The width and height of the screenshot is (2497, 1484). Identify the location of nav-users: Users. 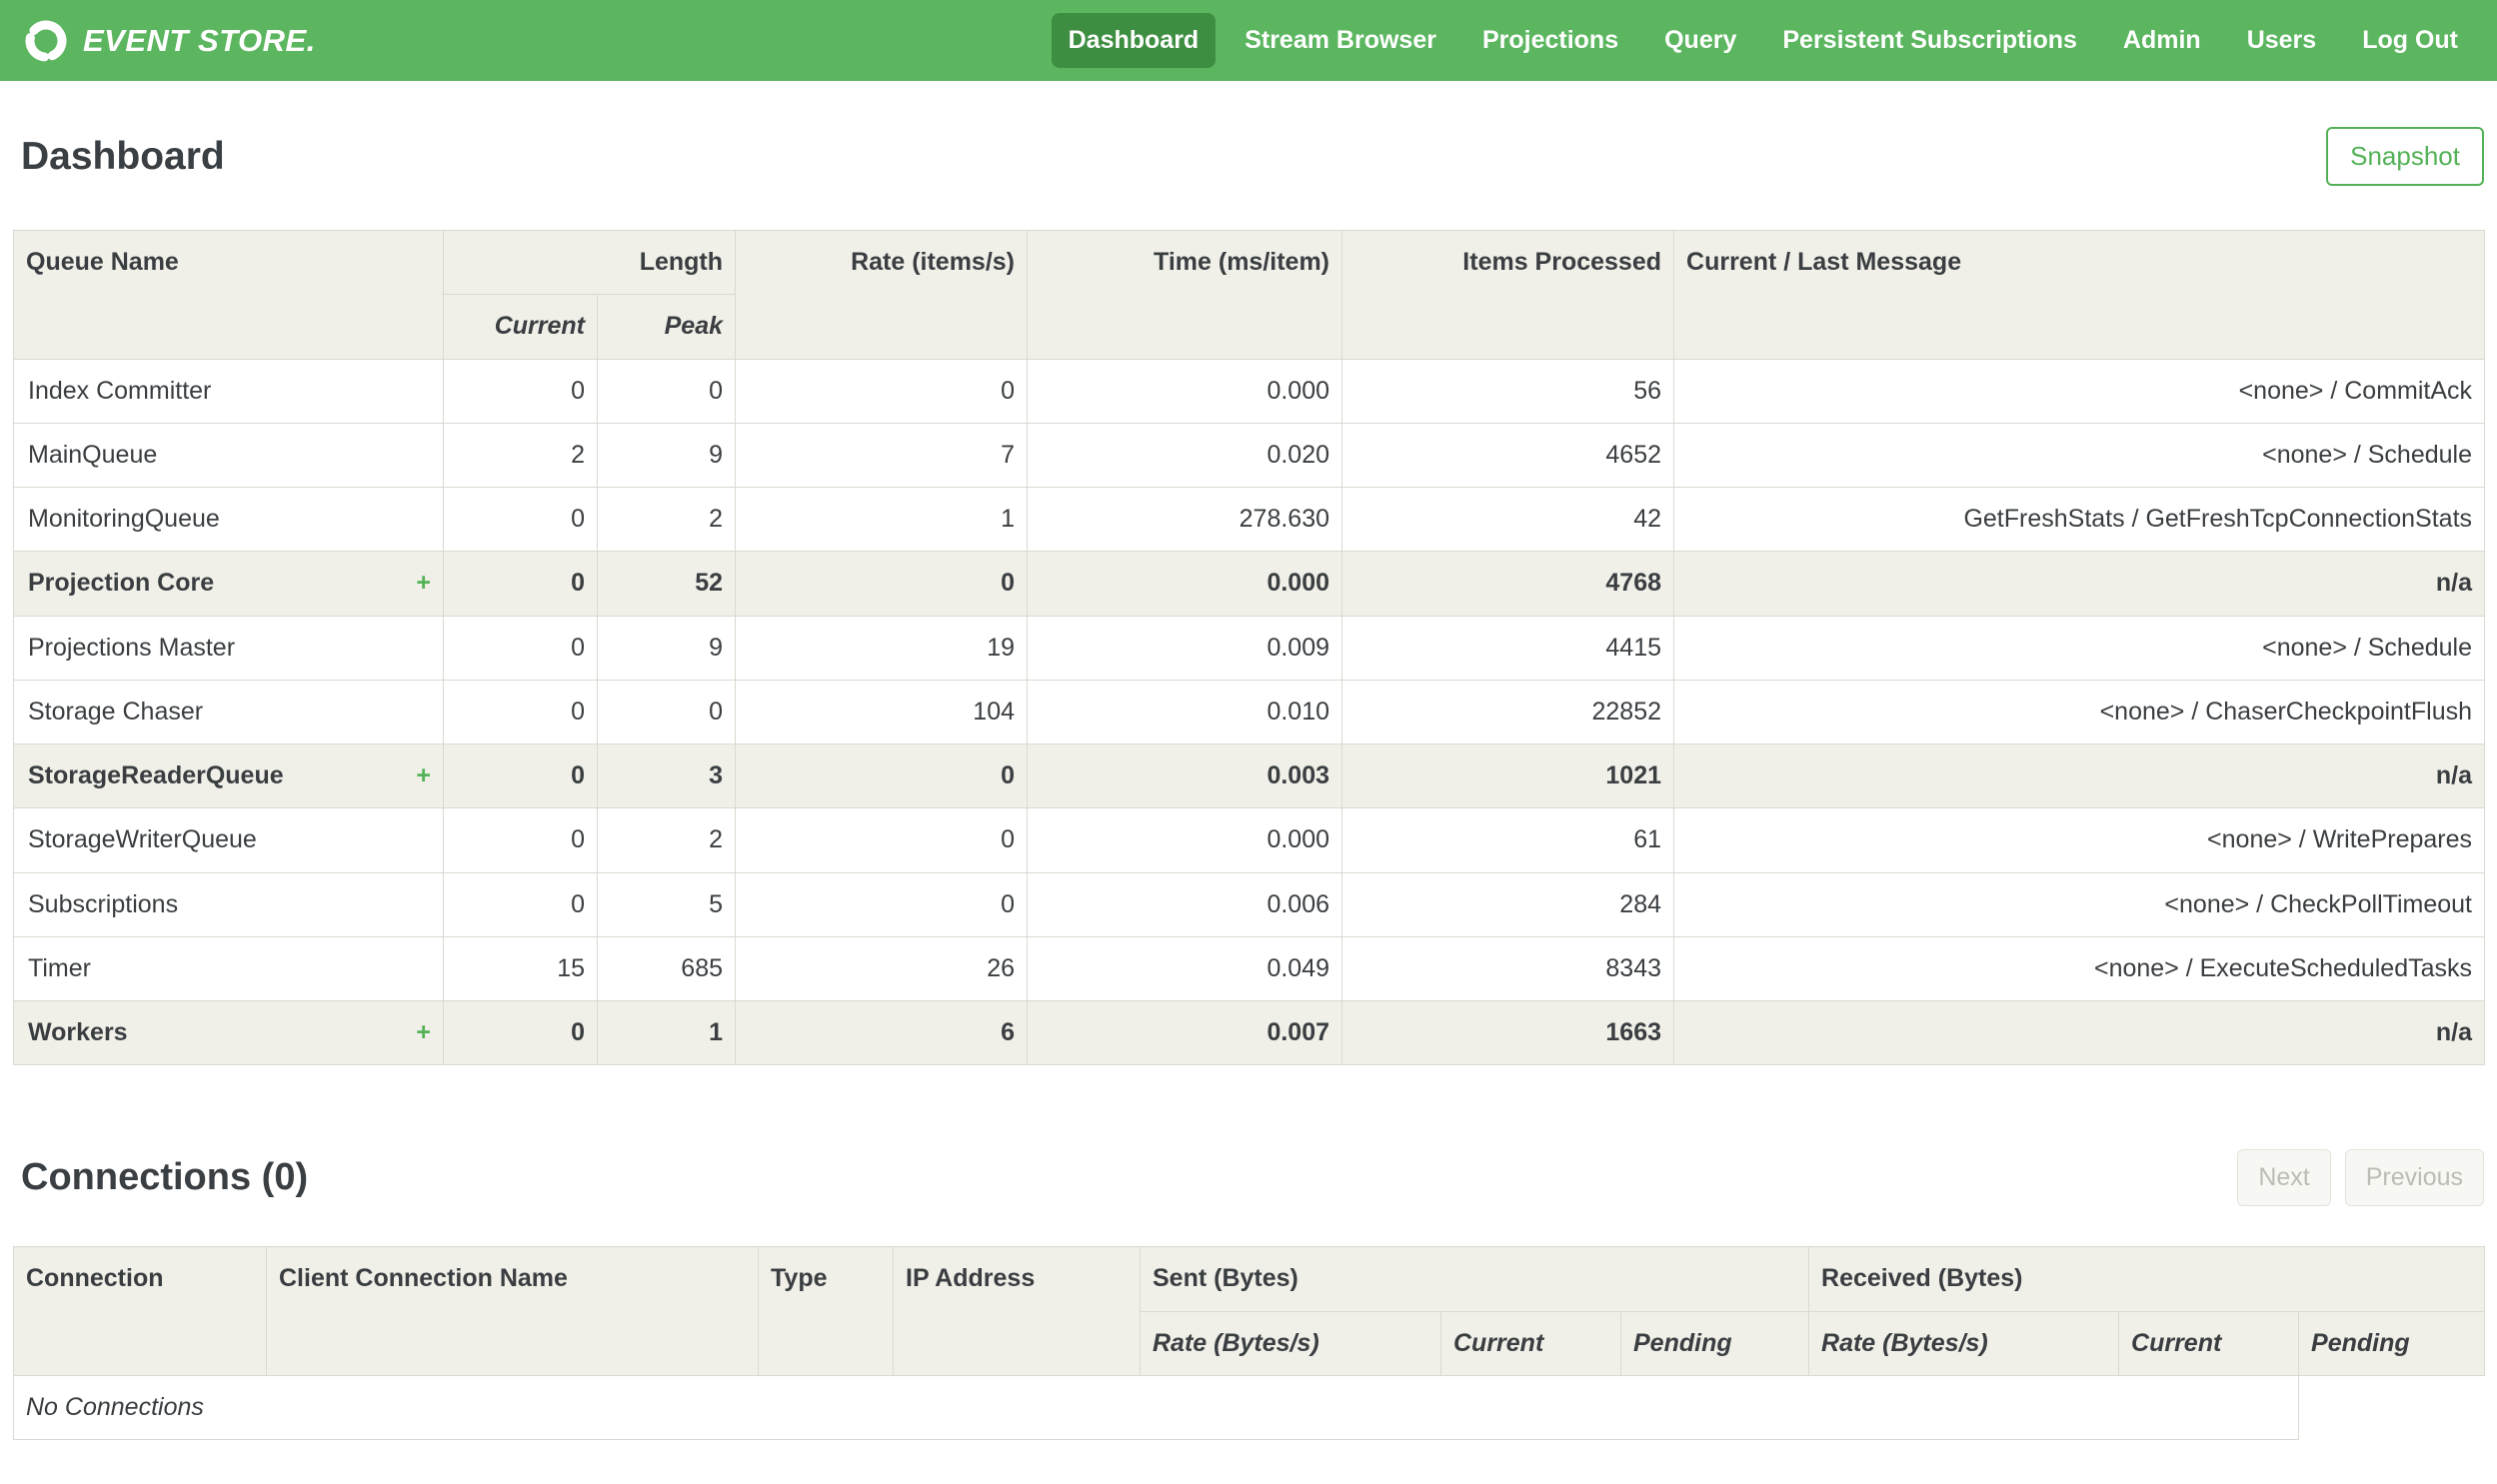
(2282, 40).